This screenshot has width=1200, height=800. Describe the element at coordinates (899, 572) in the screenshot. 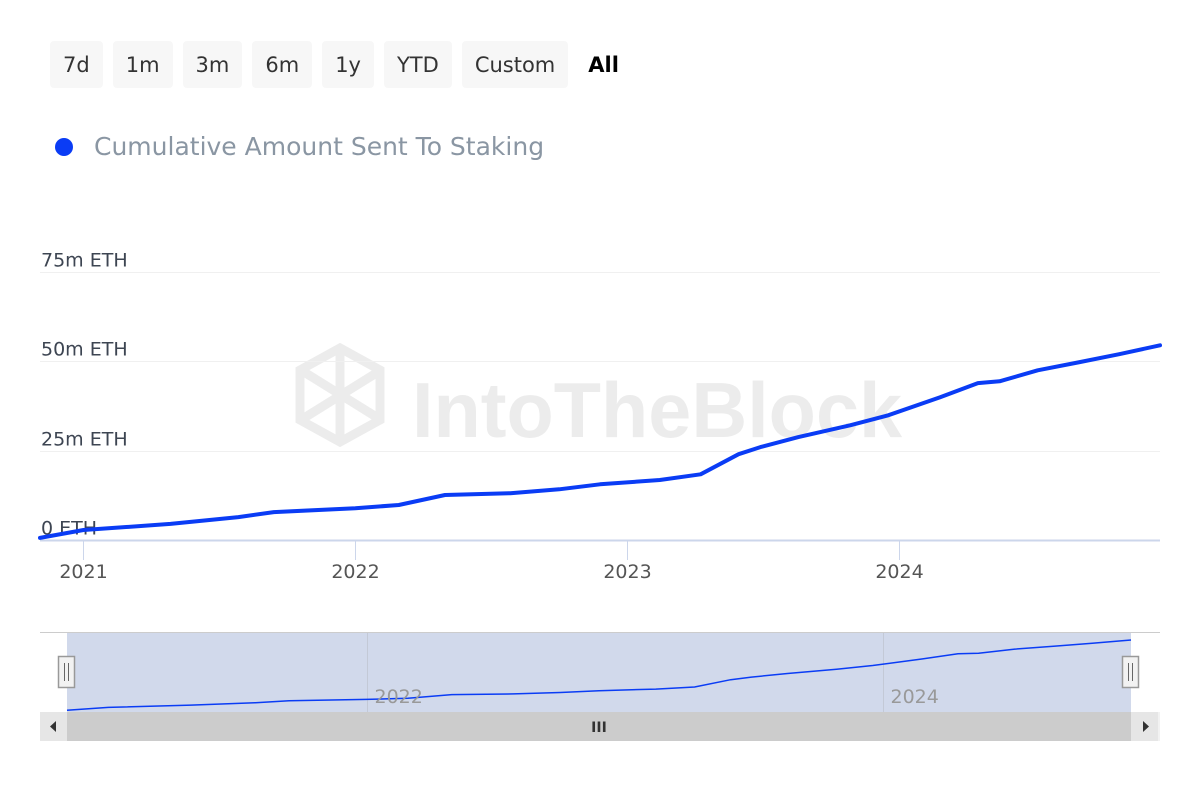

I see `x-tick-label: 2024` at that location.